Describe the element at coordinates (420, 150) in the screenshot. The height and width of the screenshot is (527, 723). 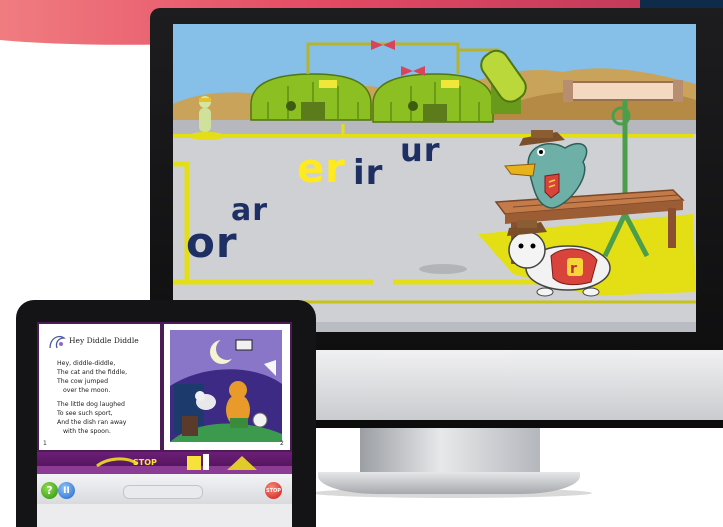
I see `phonogram-ur: ur` at that location.